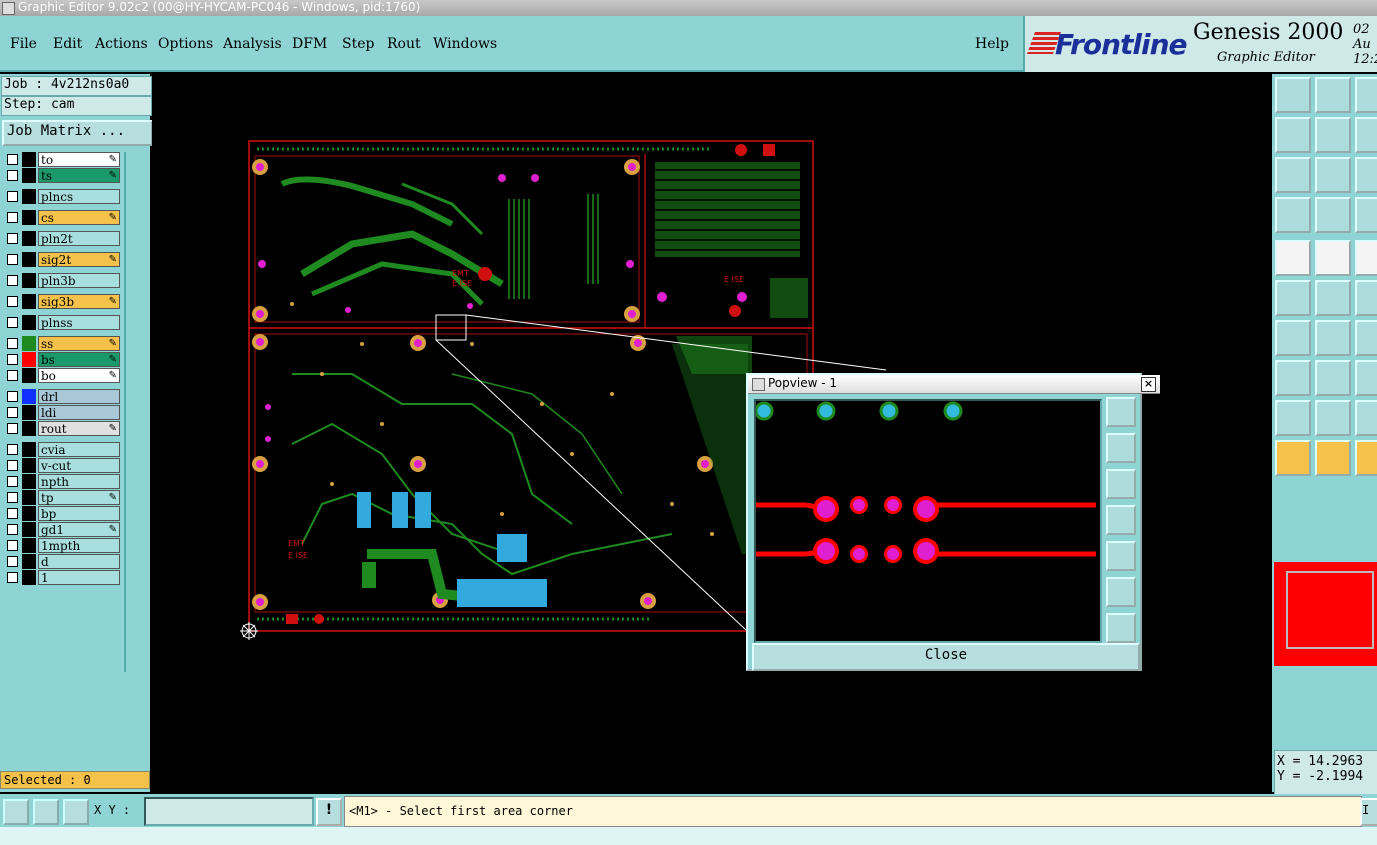 This screenshot has height=845, width=1377. I want to click on slash-icon, so click(1333, 338).